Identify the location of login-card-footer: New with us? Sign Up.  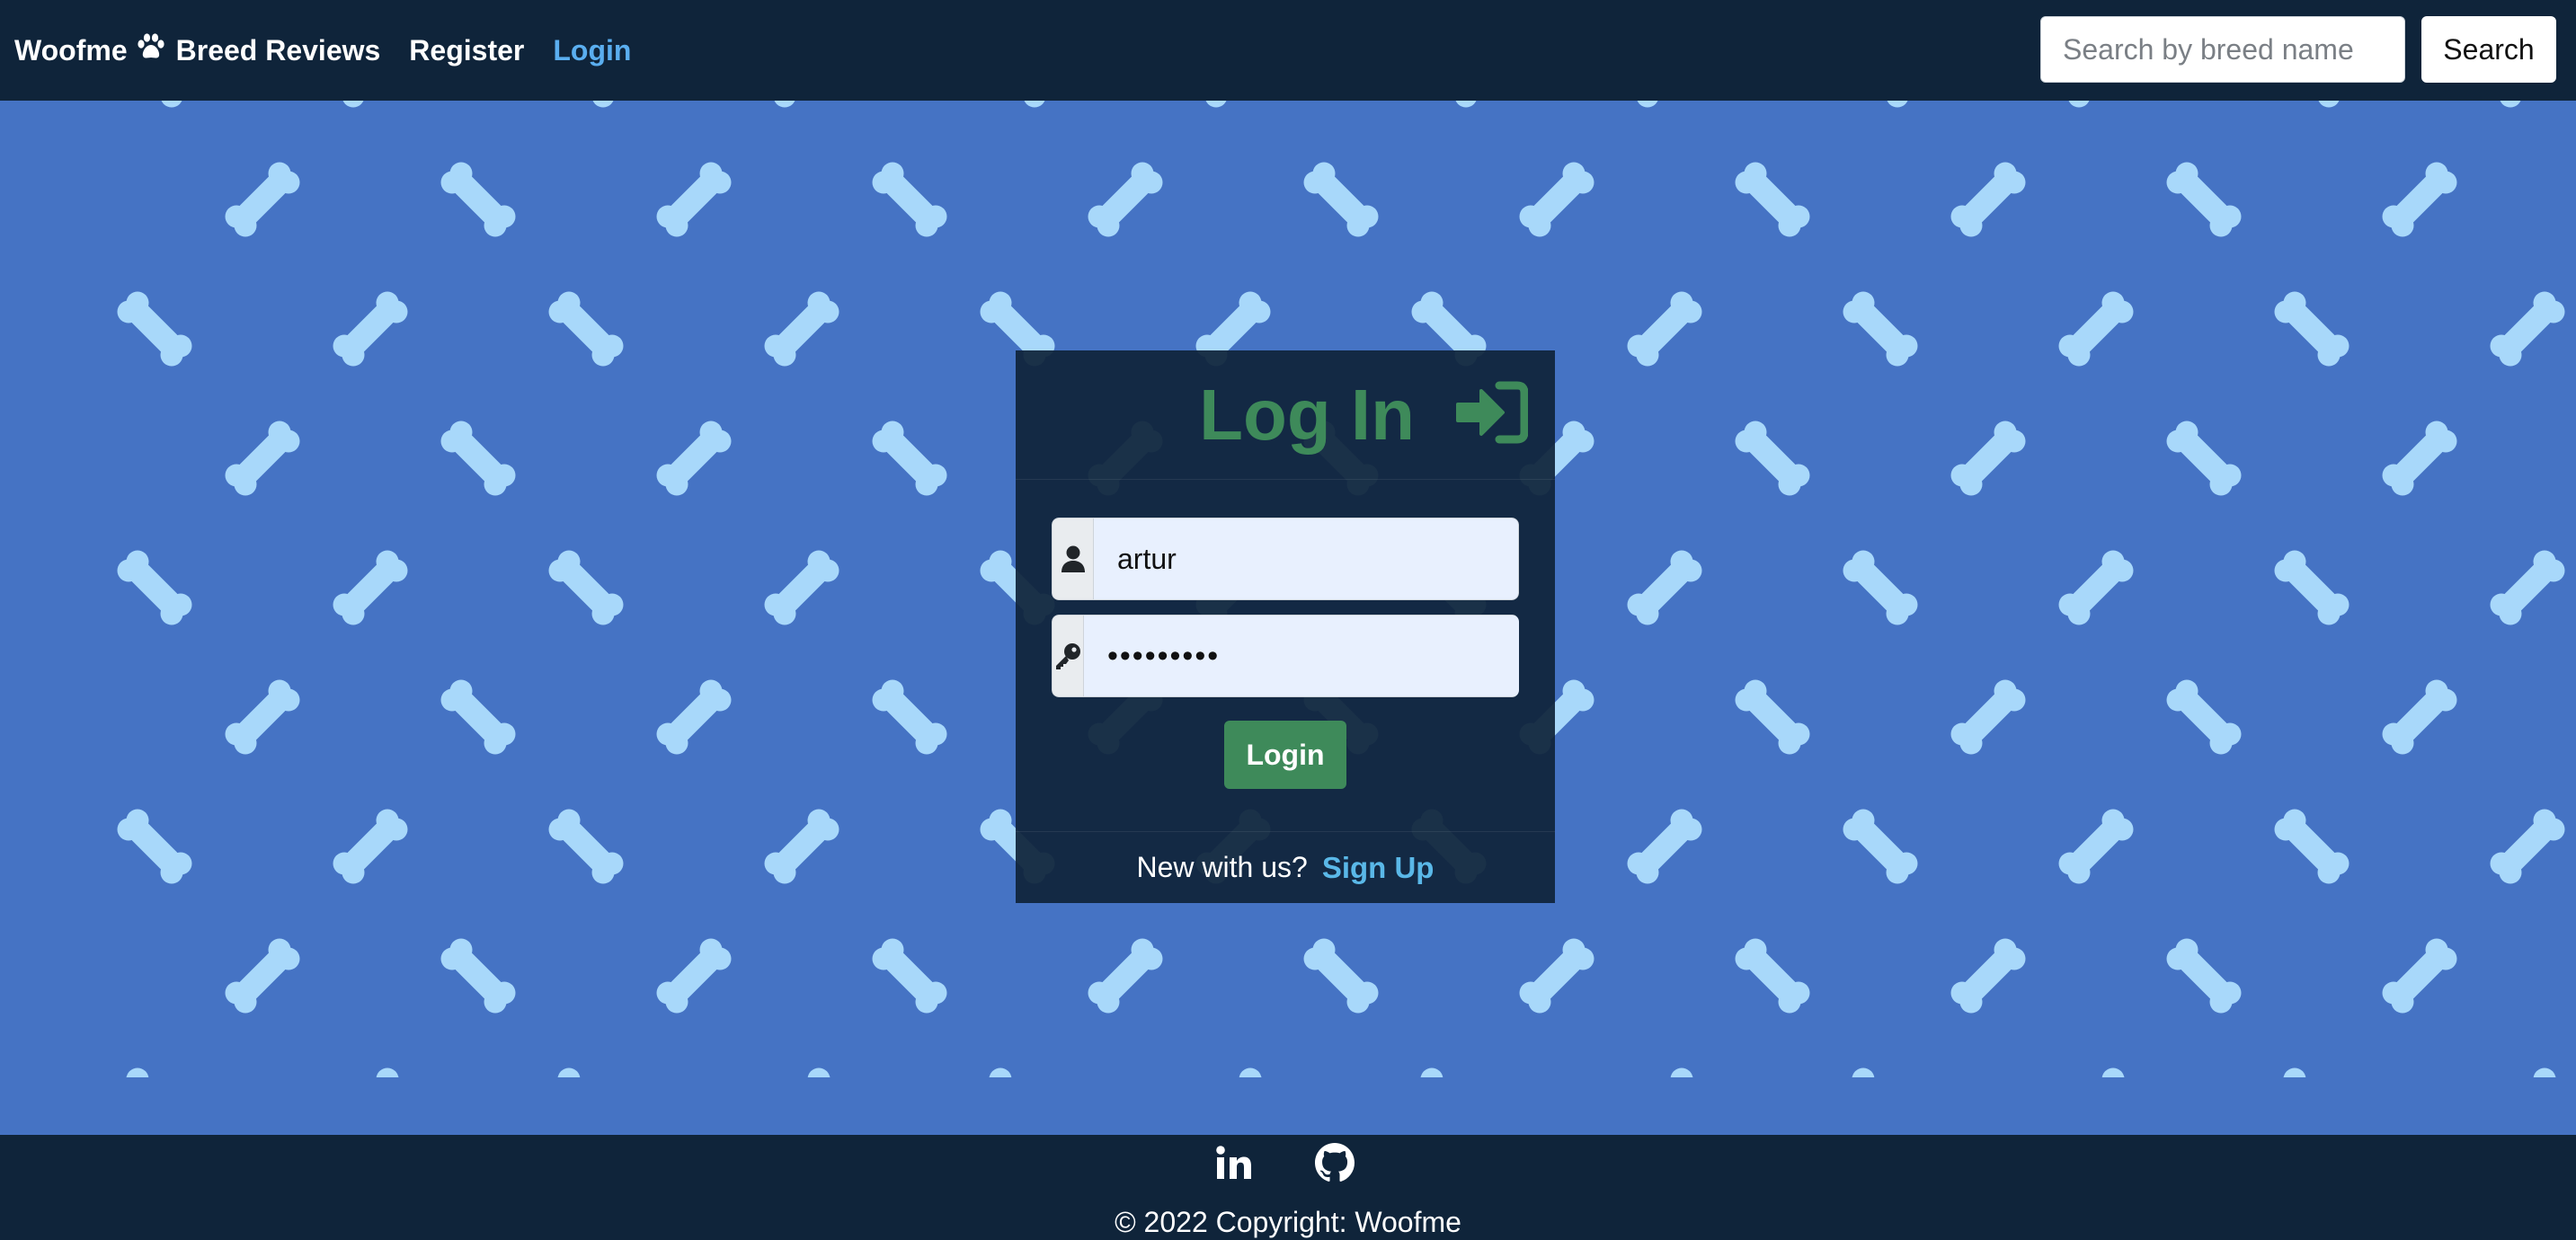
(1285, 867).